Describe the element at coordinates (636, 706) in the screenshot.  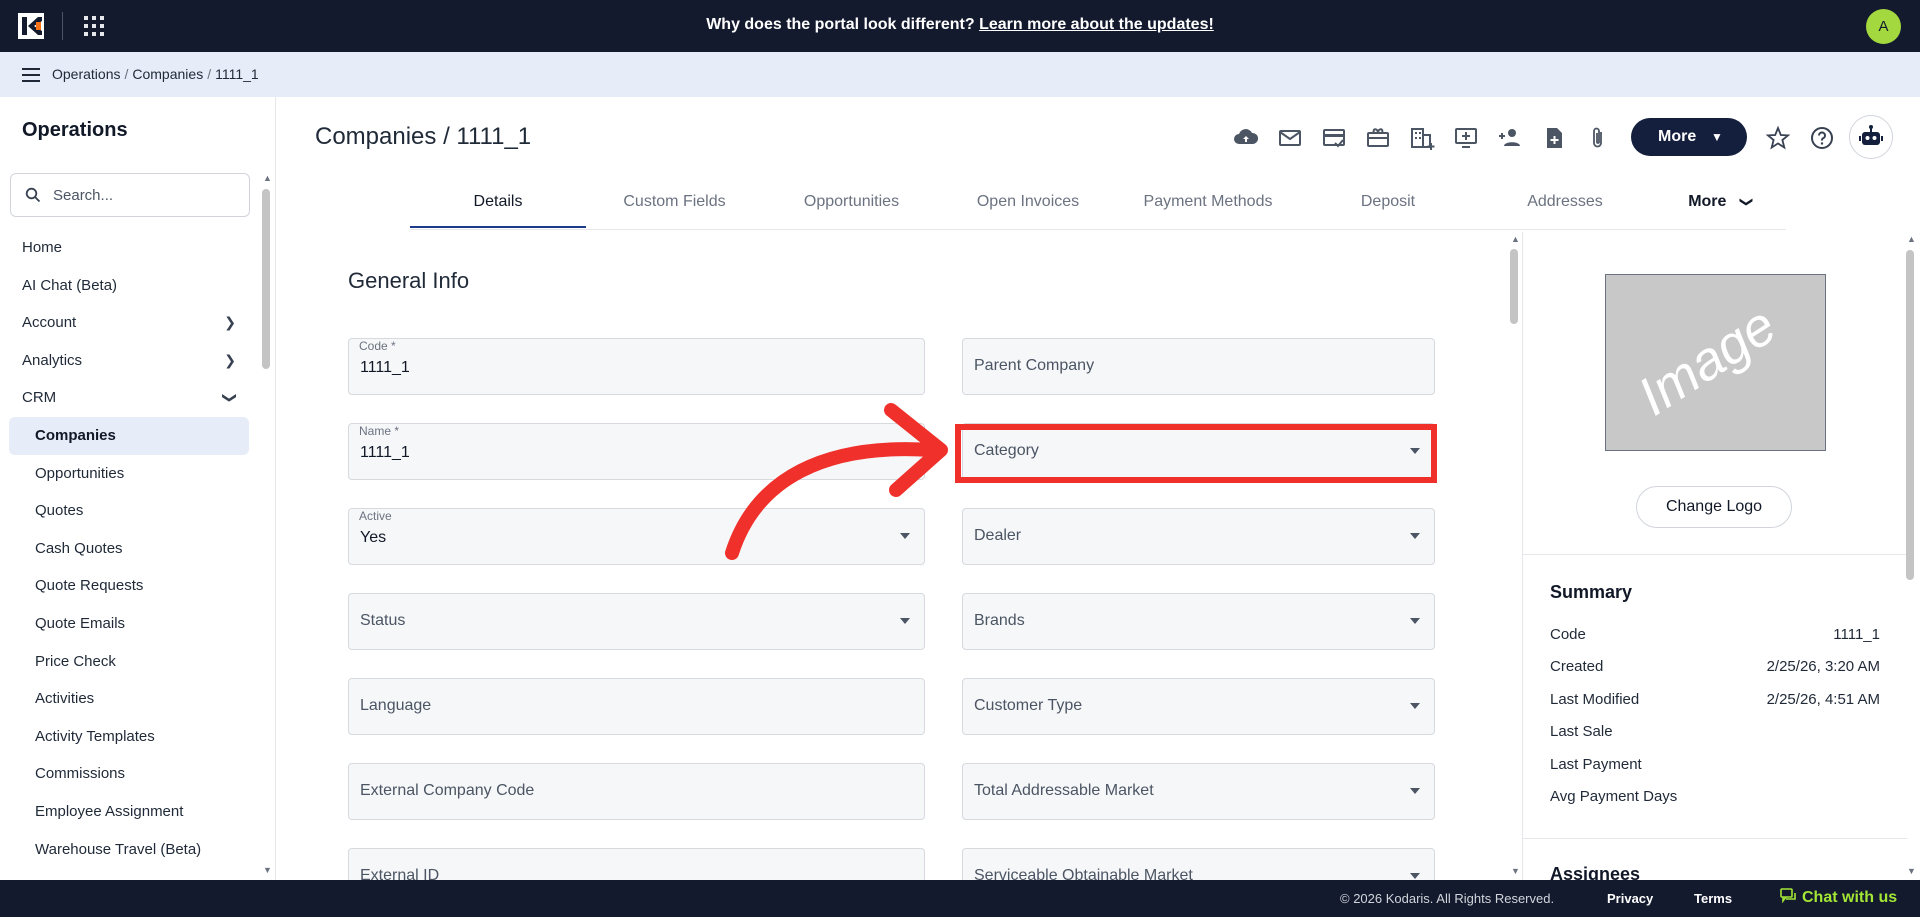
I see `language-field: Language` at that location.